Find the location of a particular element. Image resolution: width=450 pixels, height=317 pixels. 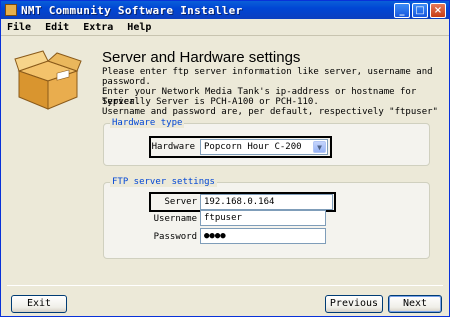

package-box-icon is located at coordinates (48, 80).